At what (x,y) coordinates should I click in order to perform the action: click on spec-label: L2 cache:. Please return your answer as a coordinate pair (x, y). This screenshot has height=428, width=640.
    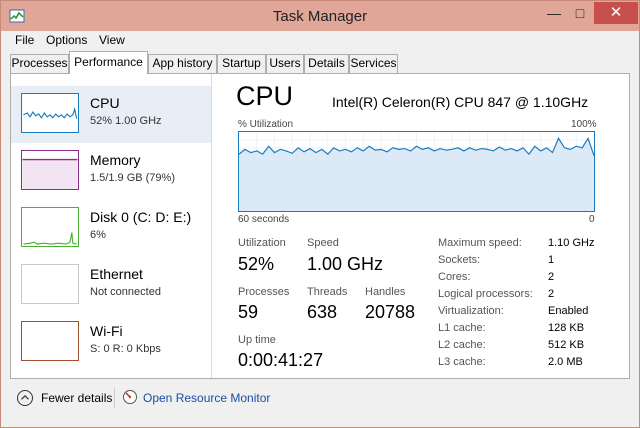
    Looking at the image, I should click on (462, 345).